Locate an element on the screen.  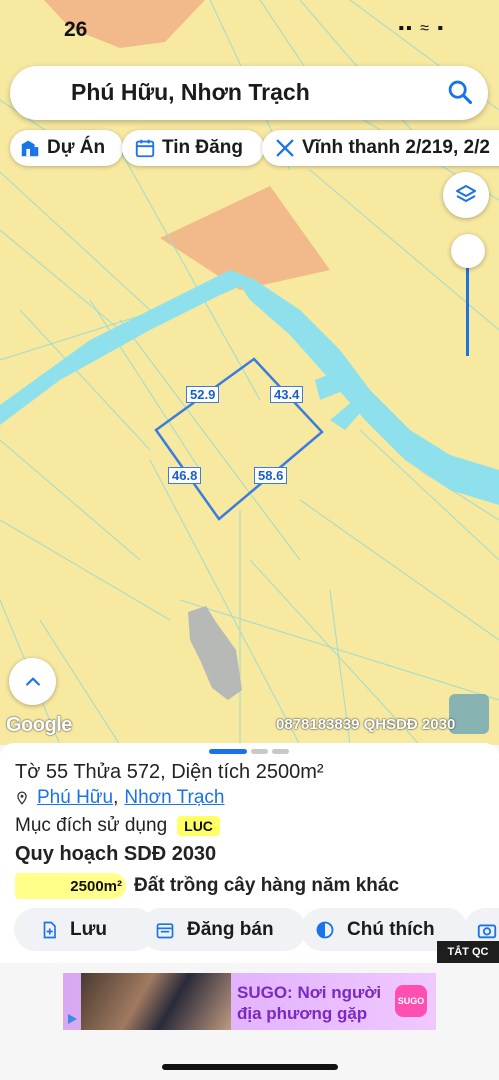
hide-ads-button: TẮT QC is located at coordinates (468, 952).